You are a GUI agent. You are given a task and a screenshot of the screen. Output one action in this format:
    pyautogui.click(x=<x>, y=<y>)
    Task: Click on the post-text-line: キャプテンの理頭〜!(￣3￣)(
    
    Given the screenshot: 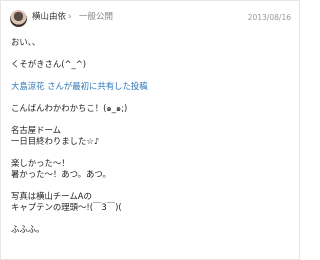 What is the action you would take?
    pyautogui.click(x=66, y=207)
    